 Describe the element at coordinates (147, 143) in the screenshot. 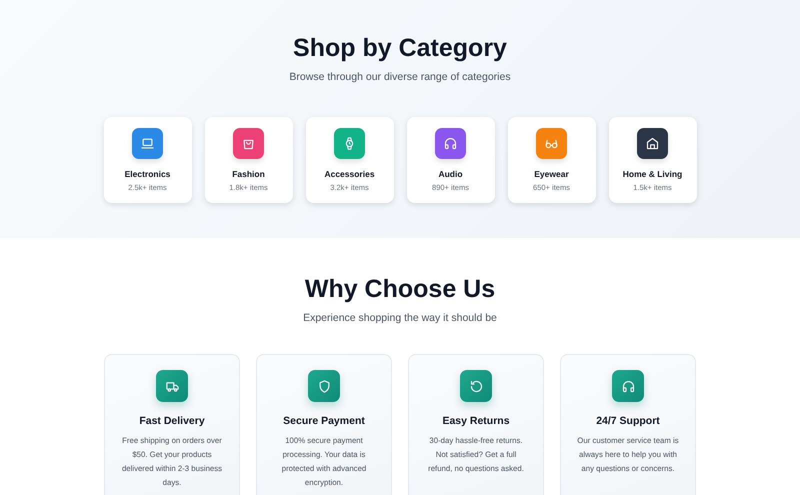

I see `laptop-icon` at that location.